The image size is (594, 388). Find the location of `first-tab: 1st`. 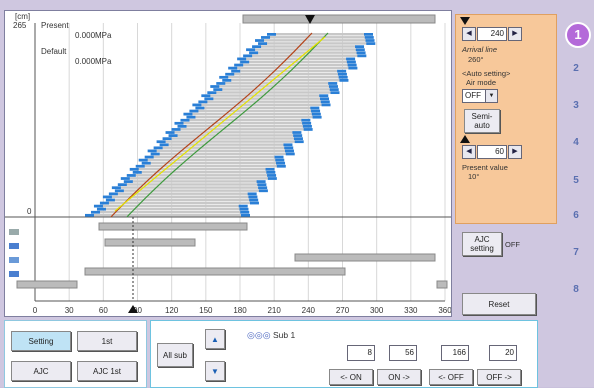

first-tab: 1st is located at coordinates (107, 341).